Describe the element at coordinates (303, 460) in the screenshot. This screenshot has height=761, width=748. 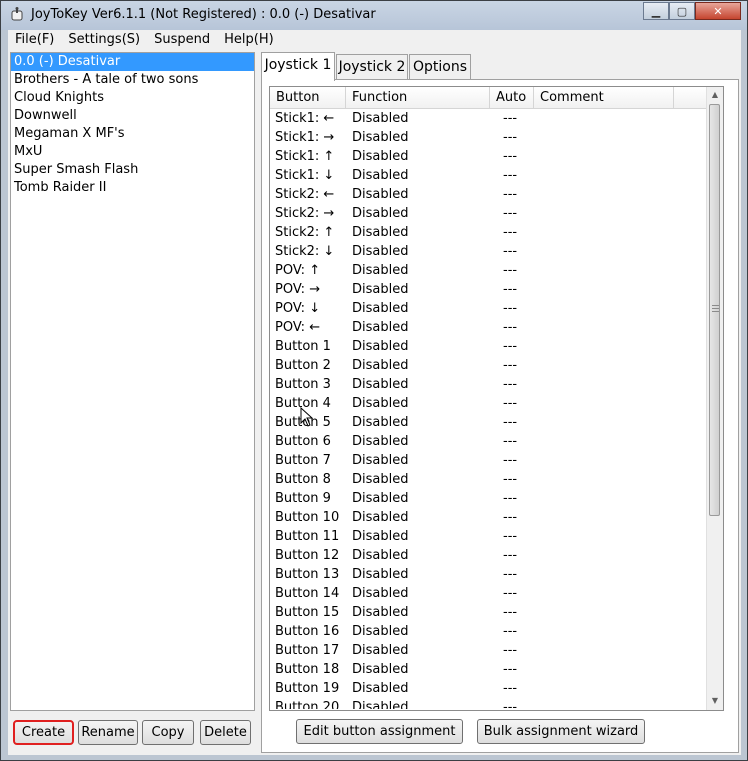
I see `cell-button: Button 7` at that location.